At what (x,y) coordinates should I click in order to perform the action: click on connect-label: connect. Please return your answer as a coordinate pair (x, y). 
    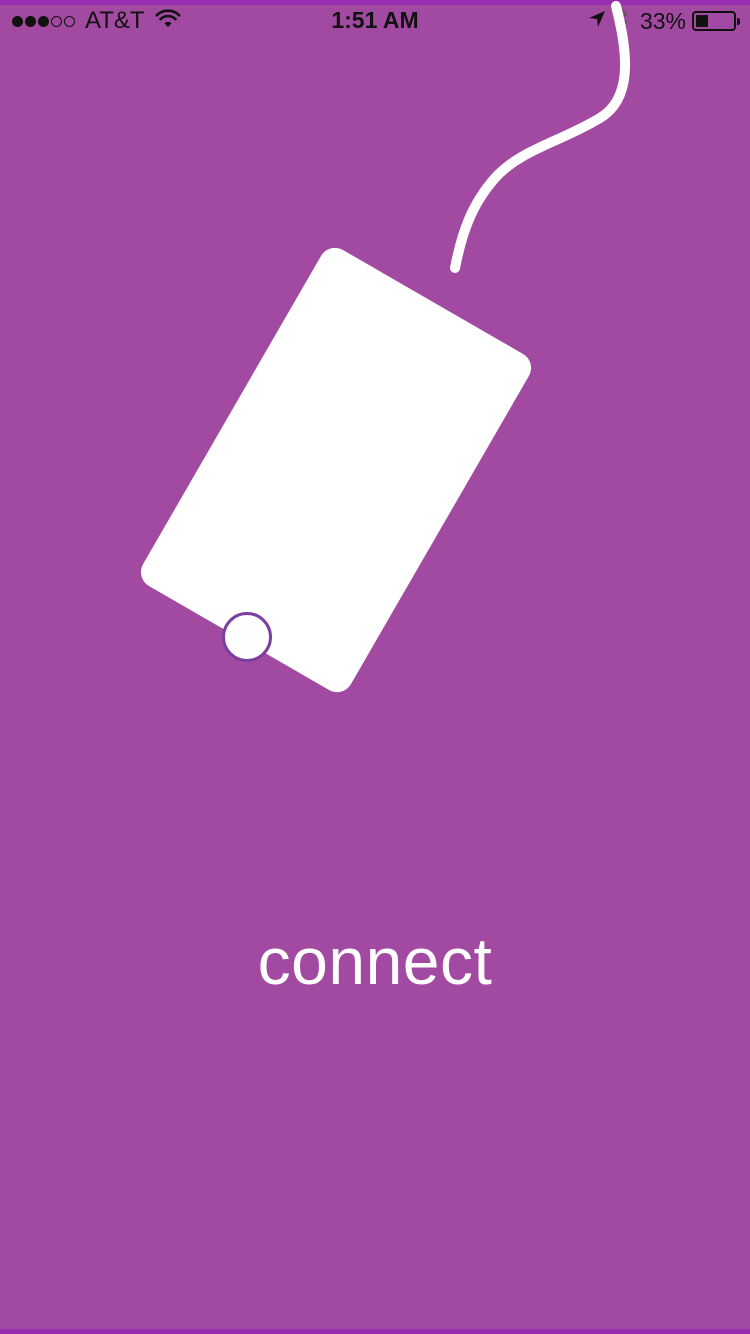
    Looking at the image, I should click on (375, 961).